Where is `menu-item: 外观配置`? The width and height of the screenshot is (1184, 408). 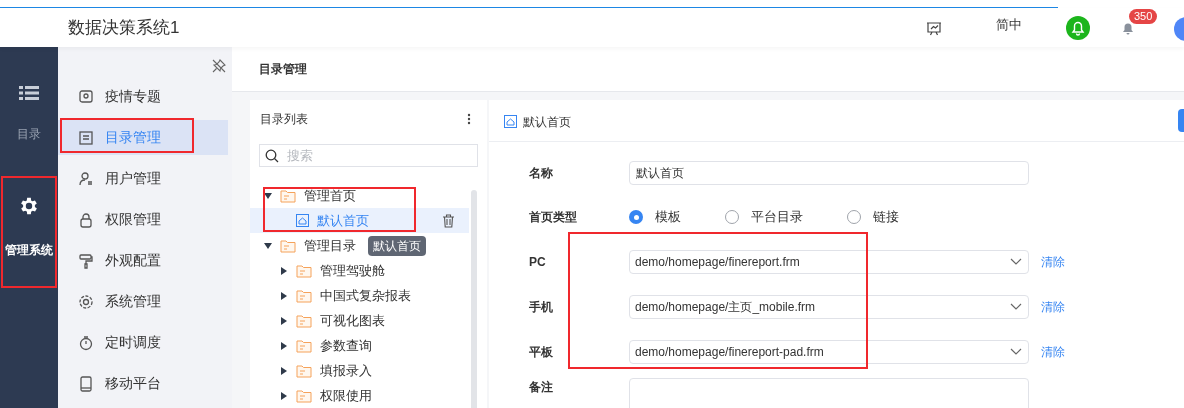
menu-item: 外观配置 is located at coordinates (143, 260).